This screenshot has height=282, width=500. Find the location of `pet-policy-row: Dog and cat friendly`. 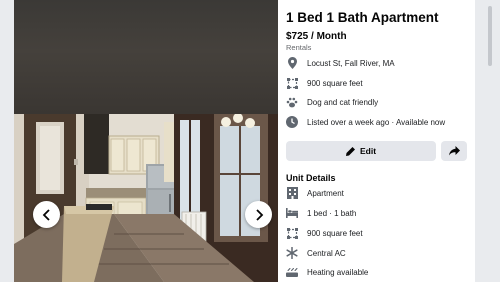

pet-policy-row: Dog and cat friendly is located at coordinates (332, 102).